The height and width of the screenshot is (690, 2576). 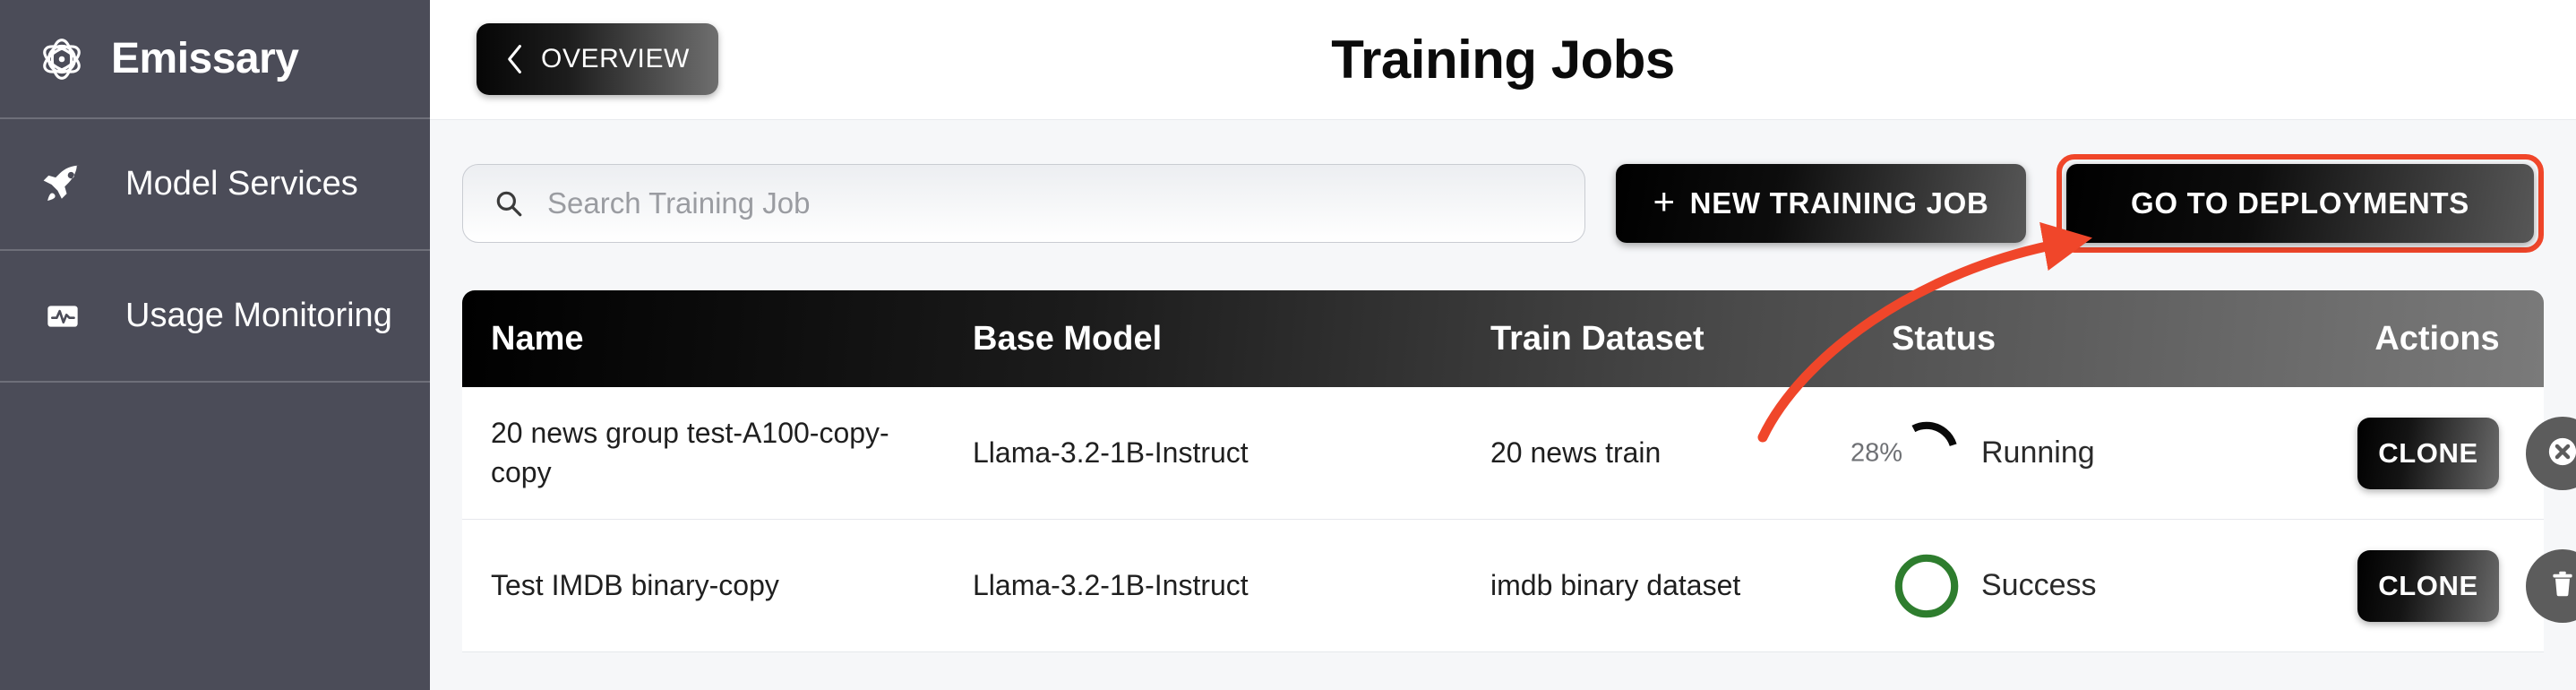 I want to click on brand-name: Emissary, so click(x=205, y=58).